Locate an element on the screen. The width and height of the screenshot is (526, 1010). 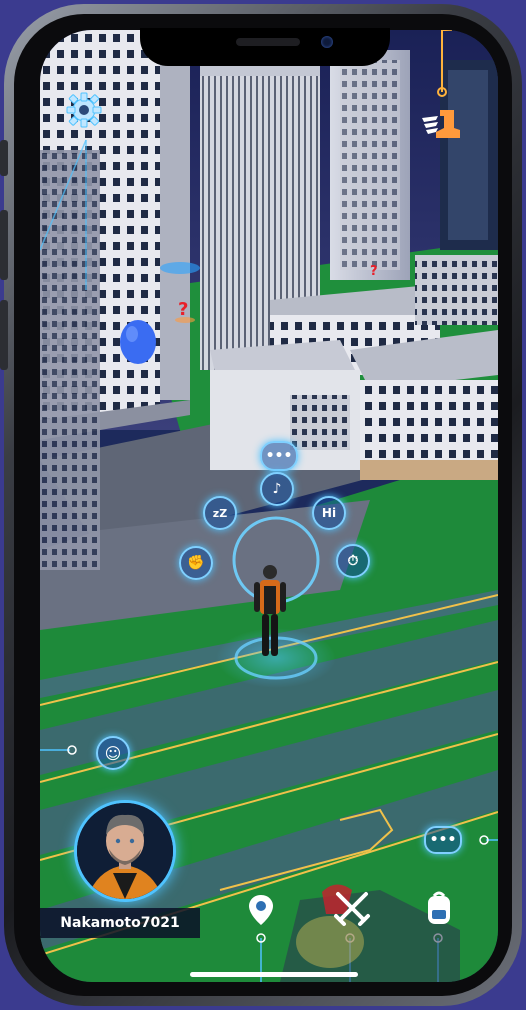
quest-button is located at coordinates (443, 126).